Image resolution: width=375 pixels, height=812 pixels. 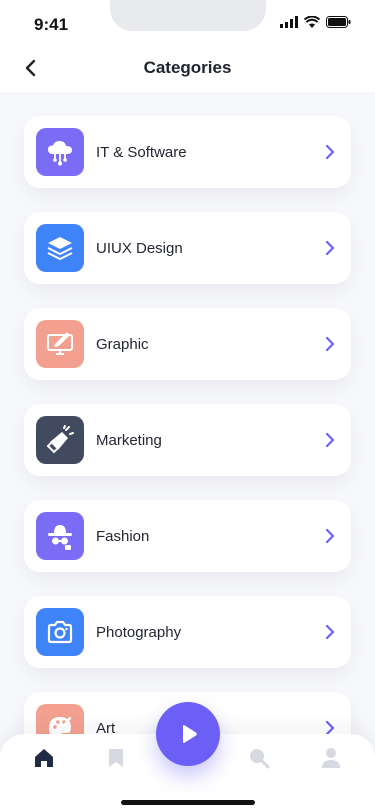 I want to click on back-button, so click(x=30, y=68).